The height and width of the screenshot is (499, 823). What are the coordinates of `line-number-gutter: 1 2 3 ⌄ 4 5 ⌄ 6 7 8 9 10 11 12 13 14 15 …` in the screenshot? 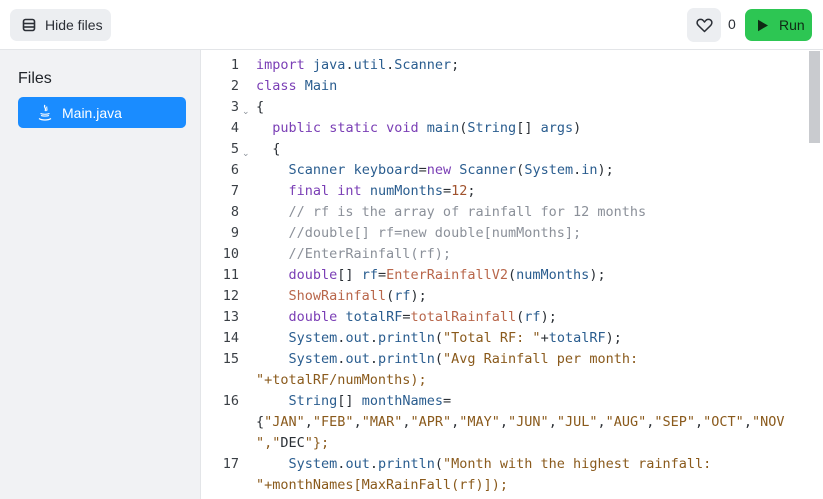 It's located at (228, 275).